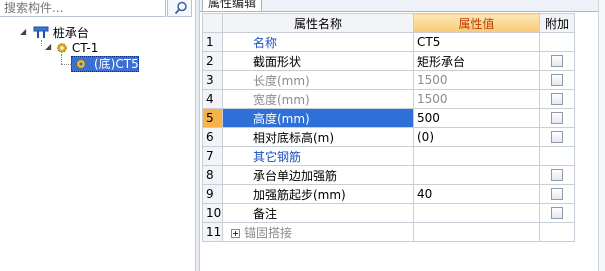 Image resolution: width=605 pixels, height=271 pixels. Describe the element at coordinates (476, 61) in the screenshot. I see `property-value: 矩形承台` at that location.